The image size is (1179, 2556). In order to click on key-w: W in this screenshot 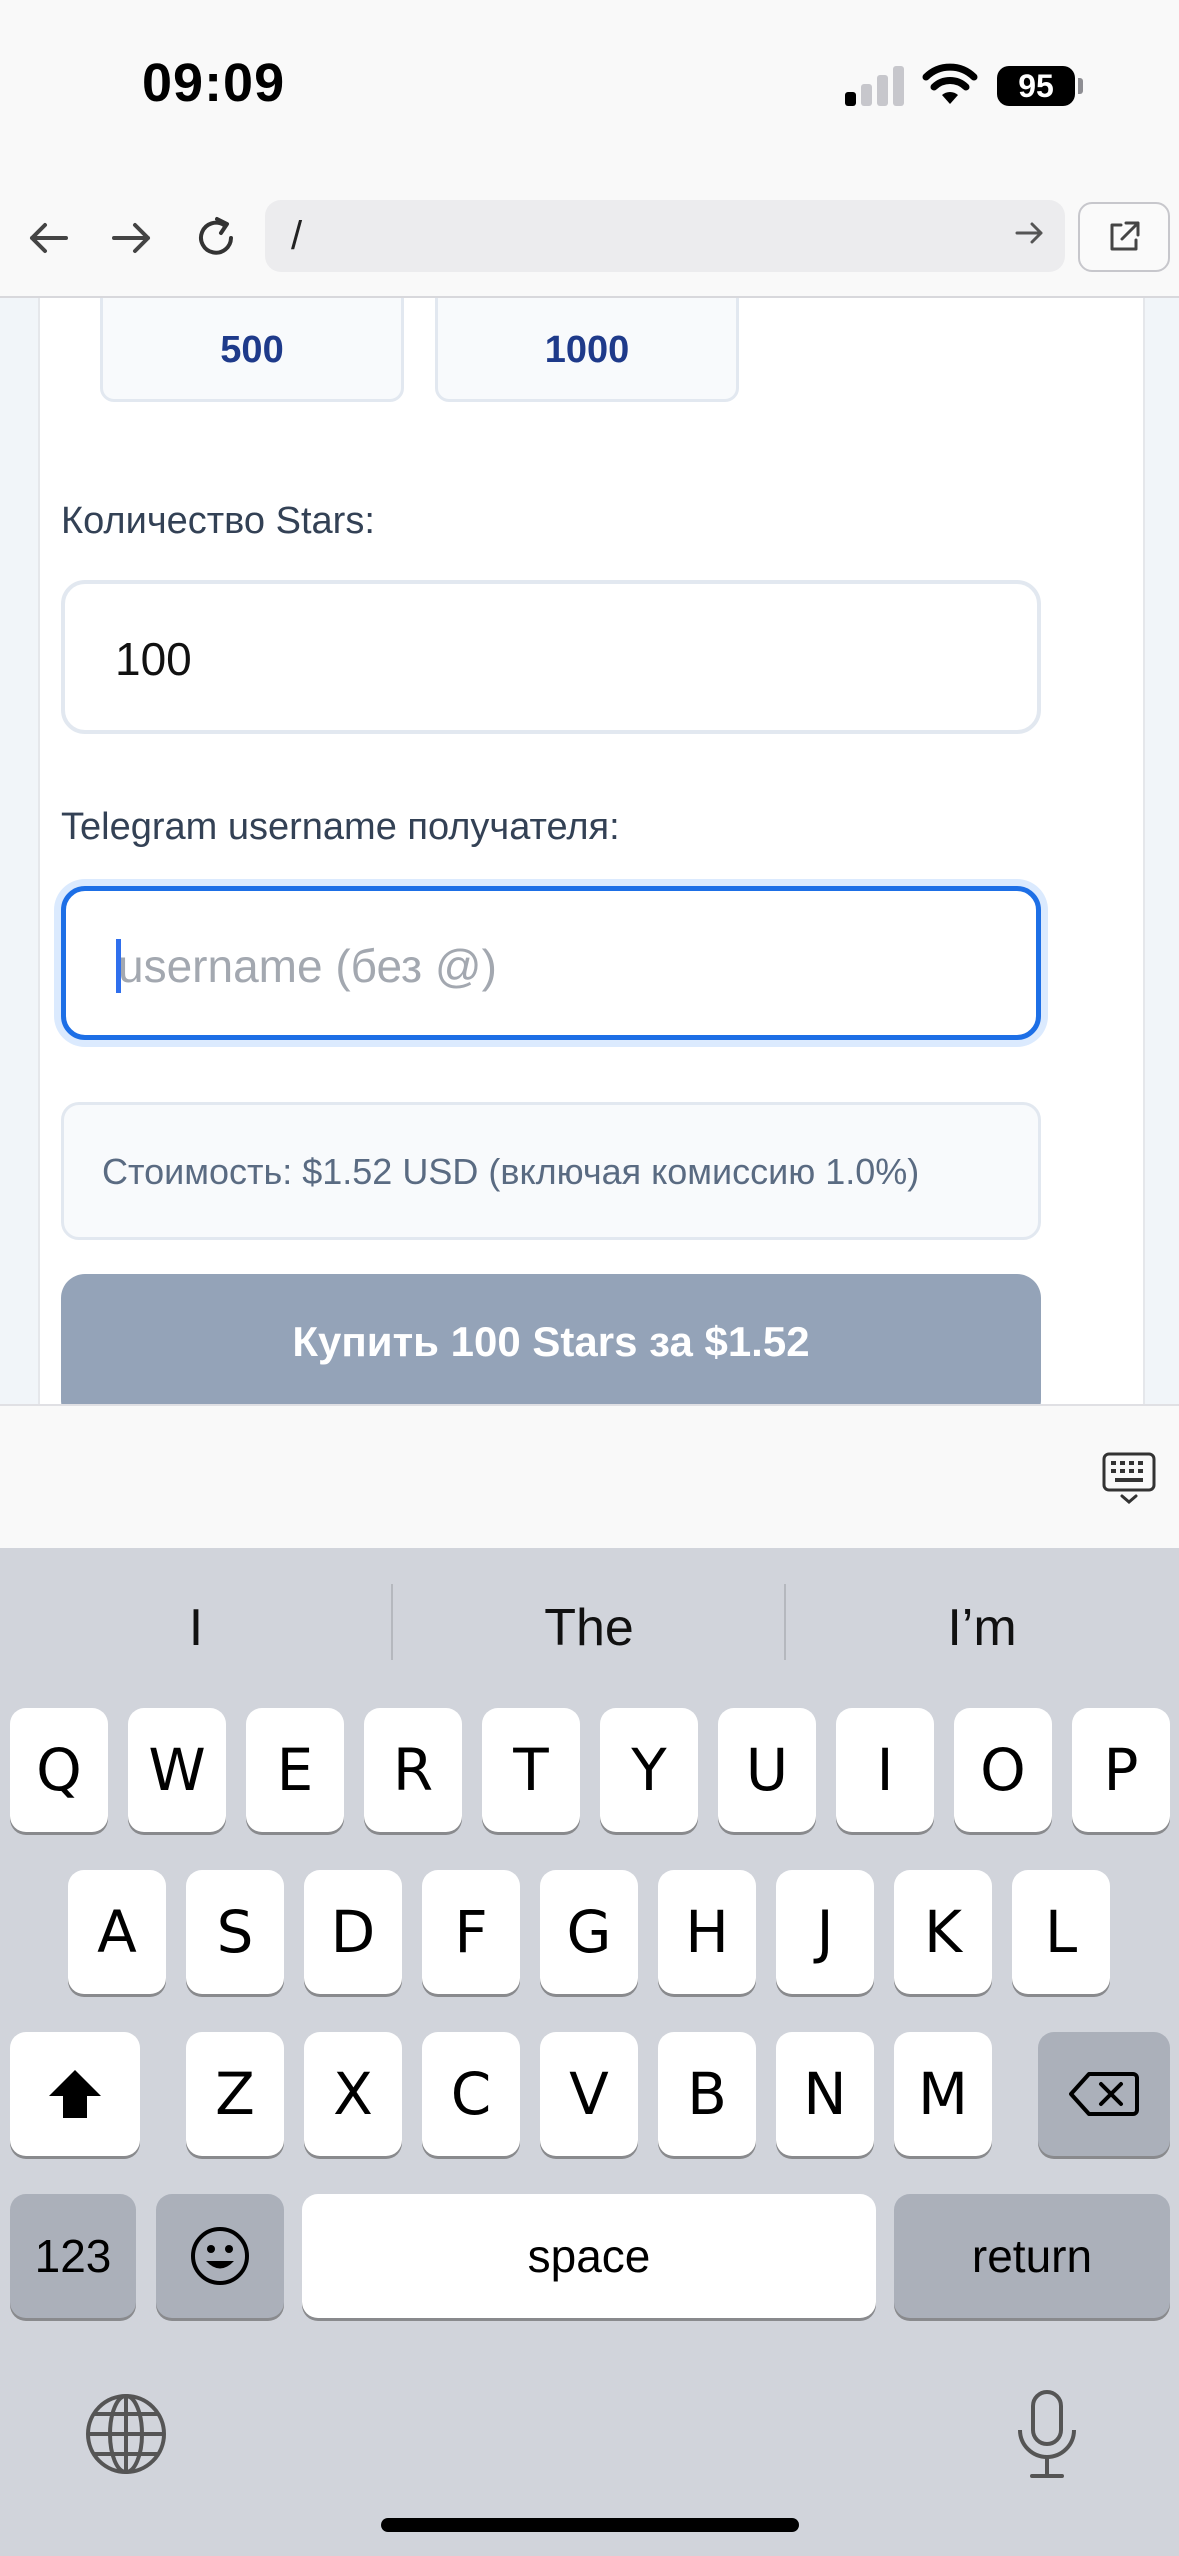, I will do `click(177, 1770)`.